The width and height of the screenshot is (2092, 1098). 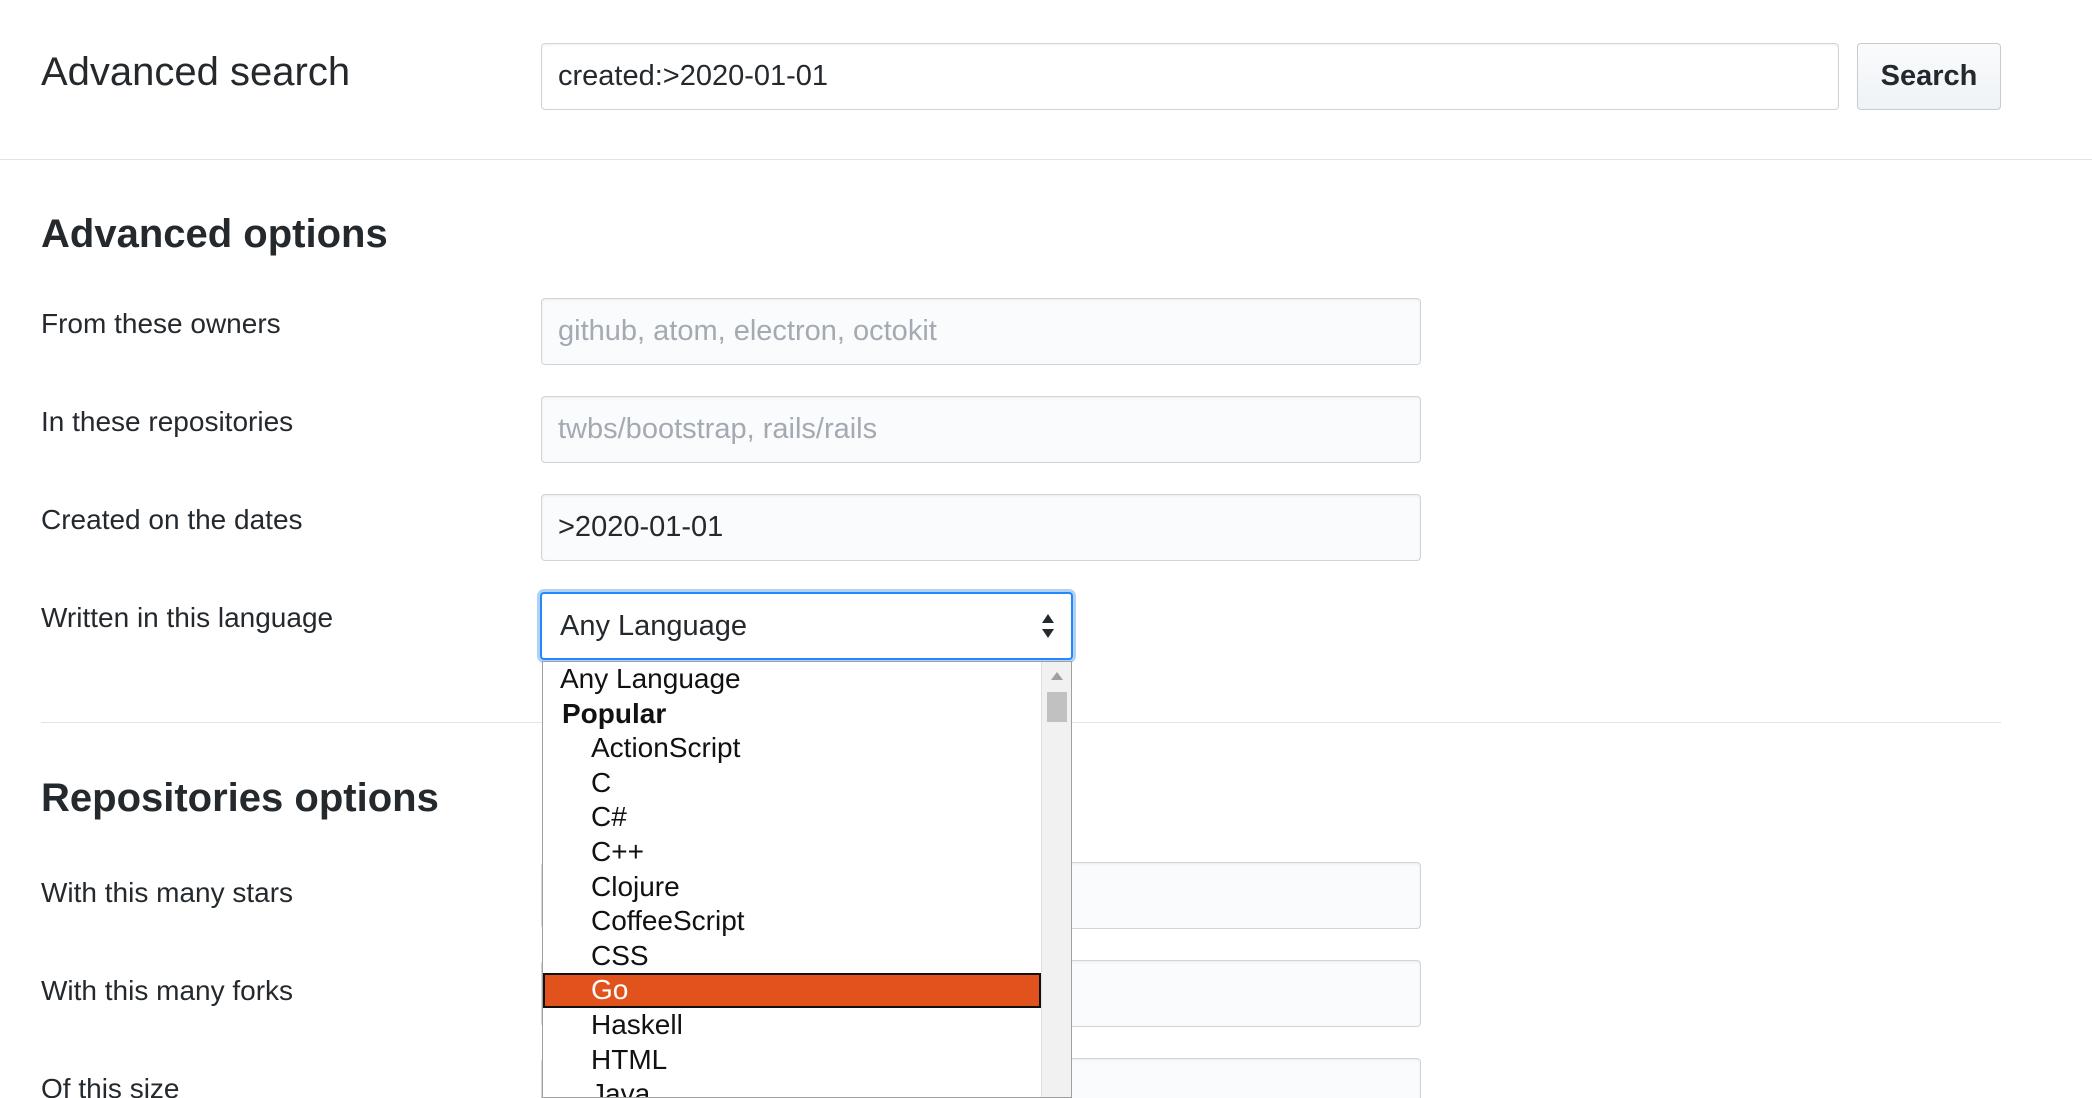 I want to click on owners-label: From these owners, so click(x=161, y=323).